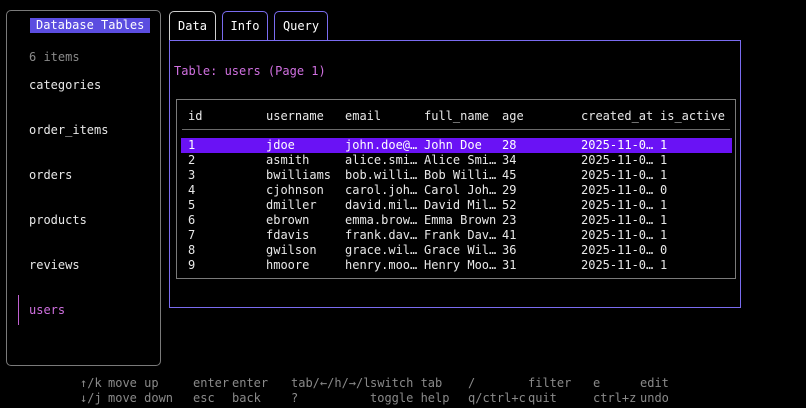 The image size is (806, 408). I want to click on help-key: tab/←/h/→/l, so click(331, 383).